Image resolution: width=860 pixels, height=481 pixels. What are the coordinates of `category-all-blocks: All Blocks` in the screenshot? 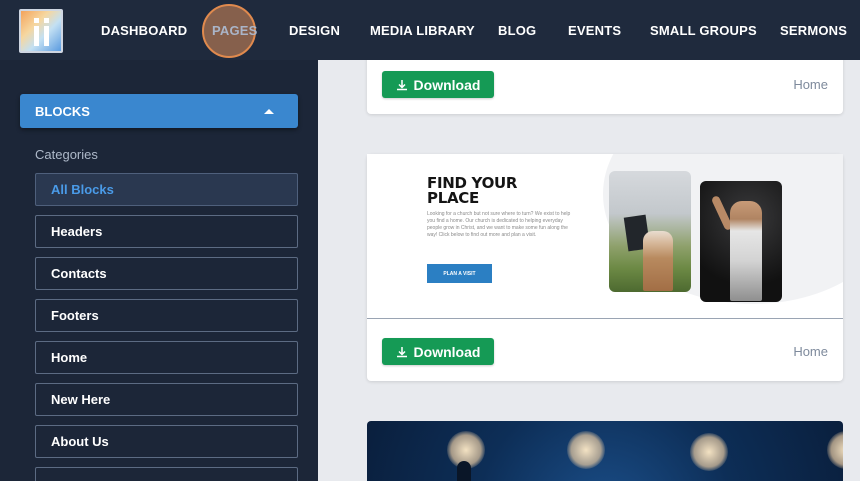 It's located at (166, 189).